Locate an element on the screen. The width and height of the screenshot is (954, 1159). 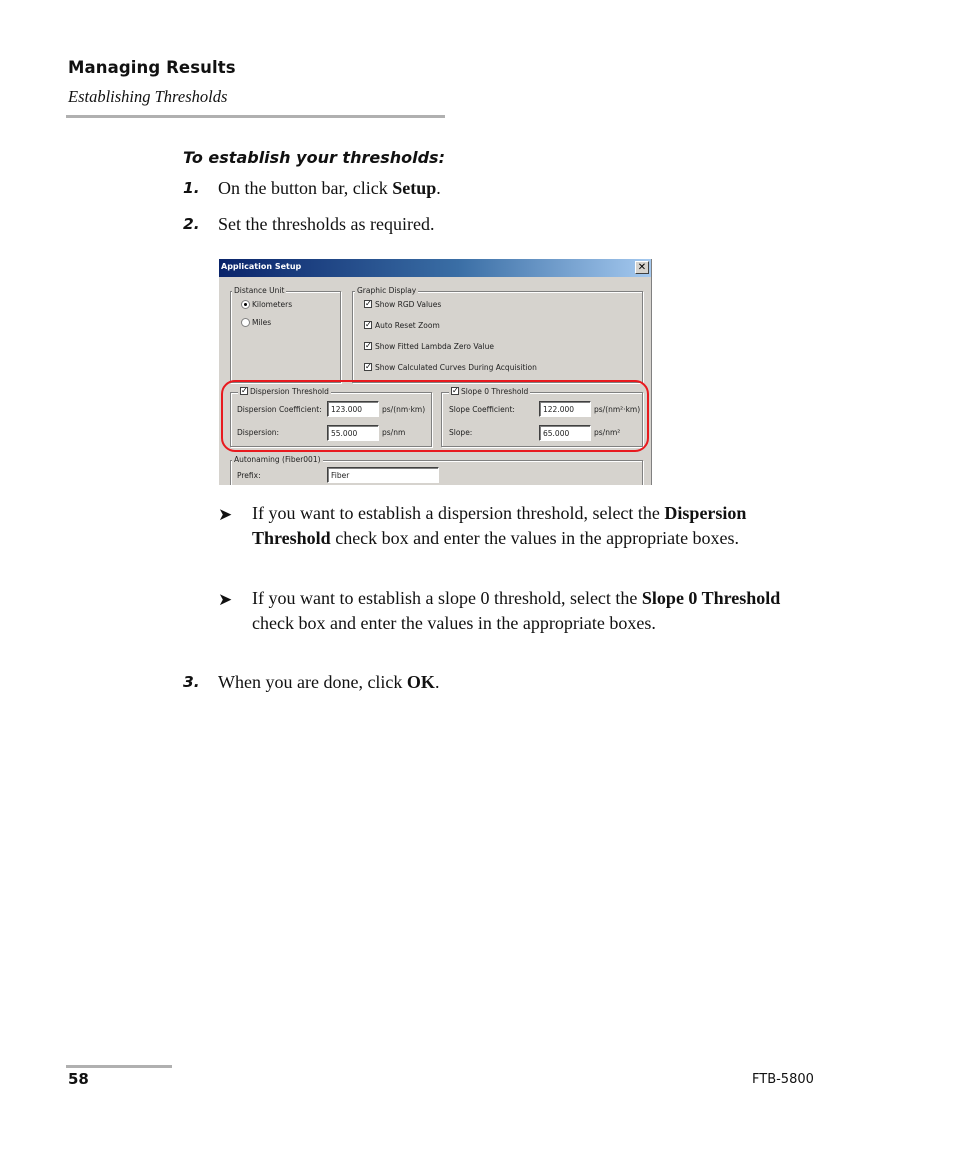
show-rgd-values-label: Show RGD Values is located at coordinates (408, 304).